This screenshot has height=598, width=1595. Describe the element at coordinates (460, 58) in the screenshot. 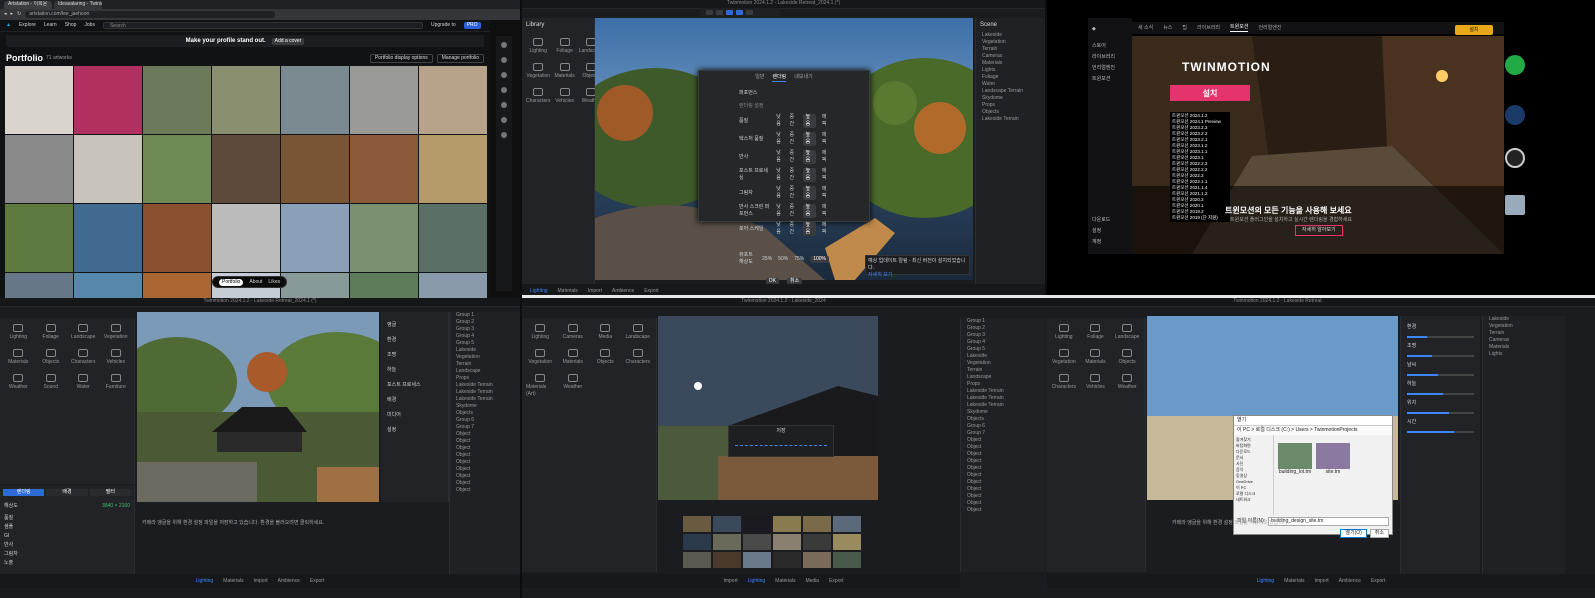

I see `manage-portfolio-button: Manage portfolio` at that location.